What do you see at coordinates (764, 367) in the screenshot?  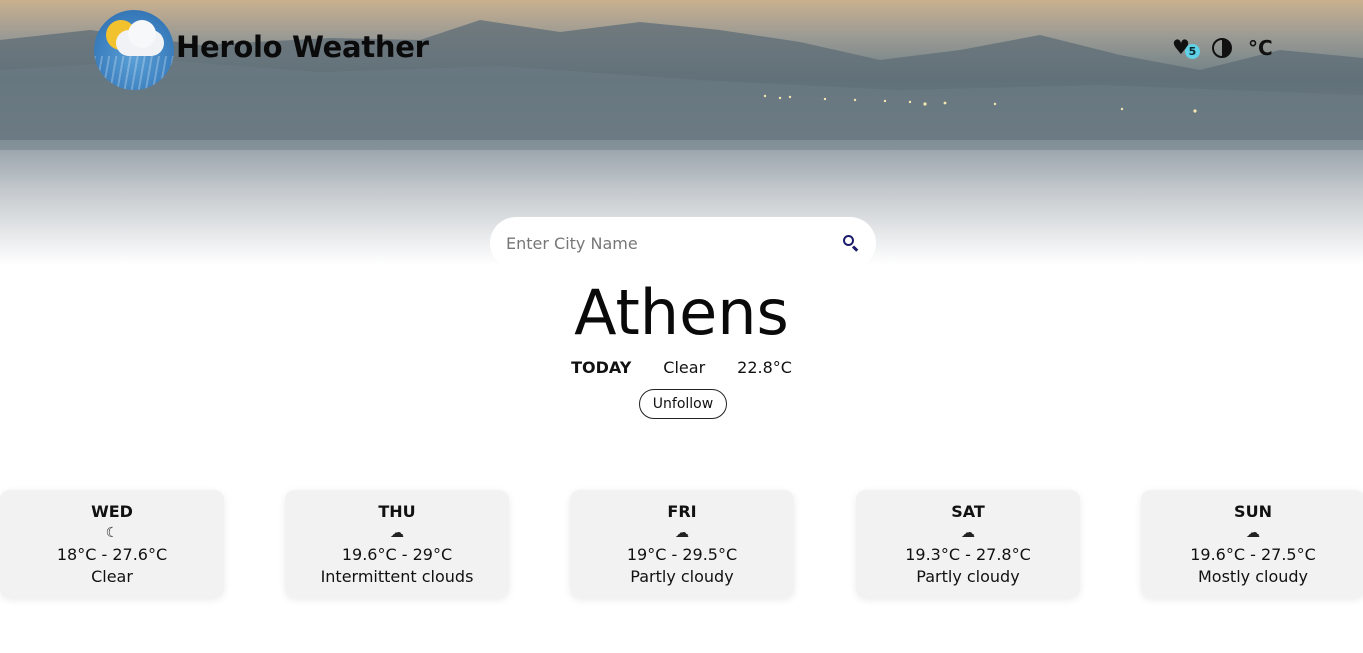 I see `current-temperature: 22.8°C` at bounding box center [764, 367].